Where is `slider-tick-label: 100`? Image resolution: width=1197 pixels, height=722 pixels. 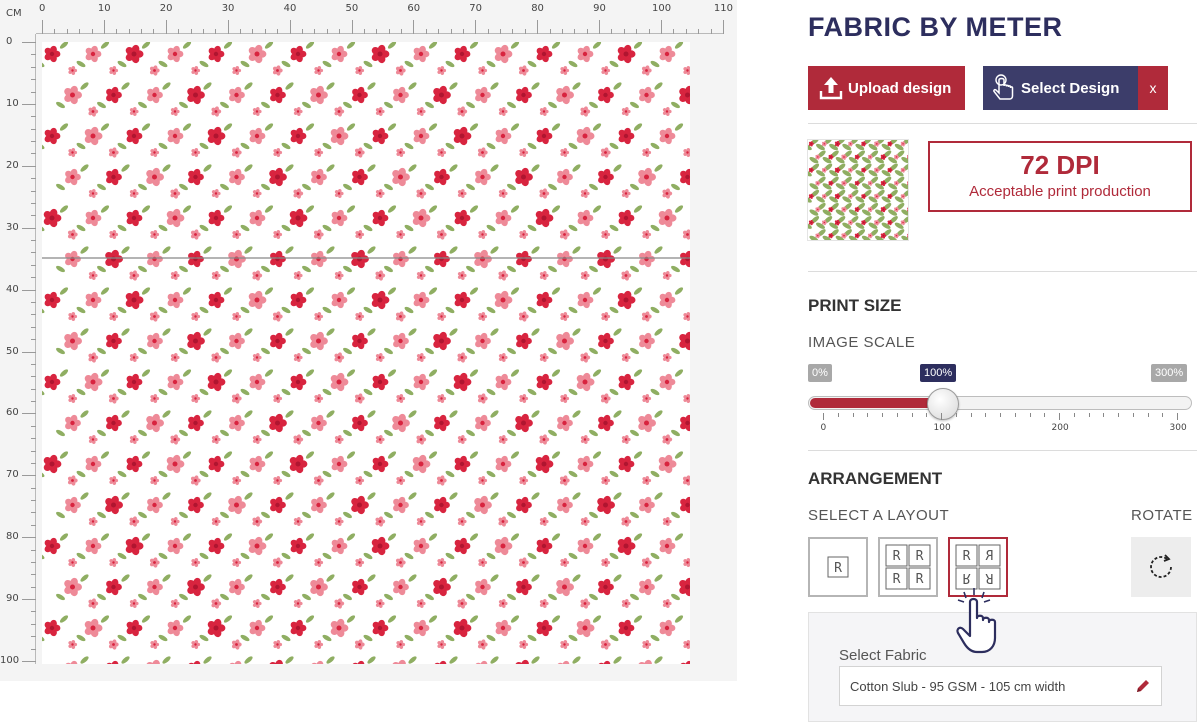
slider-tick-label: 100 is located at coordinates (942, 428).